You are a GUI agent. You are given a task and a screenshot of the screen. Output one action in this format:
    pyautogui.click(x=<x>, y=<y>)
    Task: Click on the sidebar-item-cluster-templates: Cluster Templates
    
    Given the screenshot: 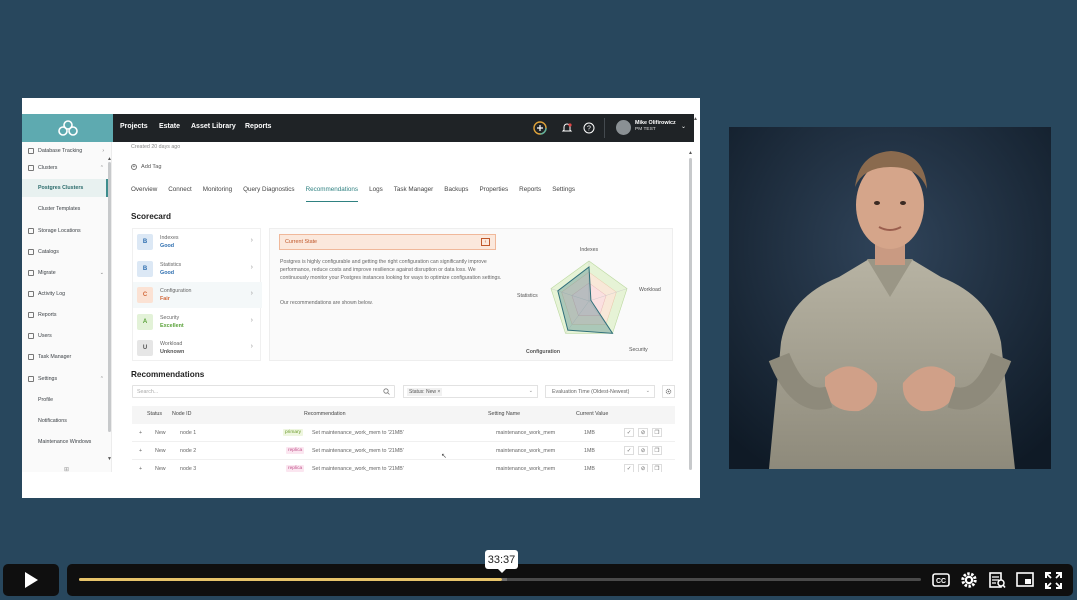 What is the action you would take?
    pyautogui.click(x=65, y=209)
    